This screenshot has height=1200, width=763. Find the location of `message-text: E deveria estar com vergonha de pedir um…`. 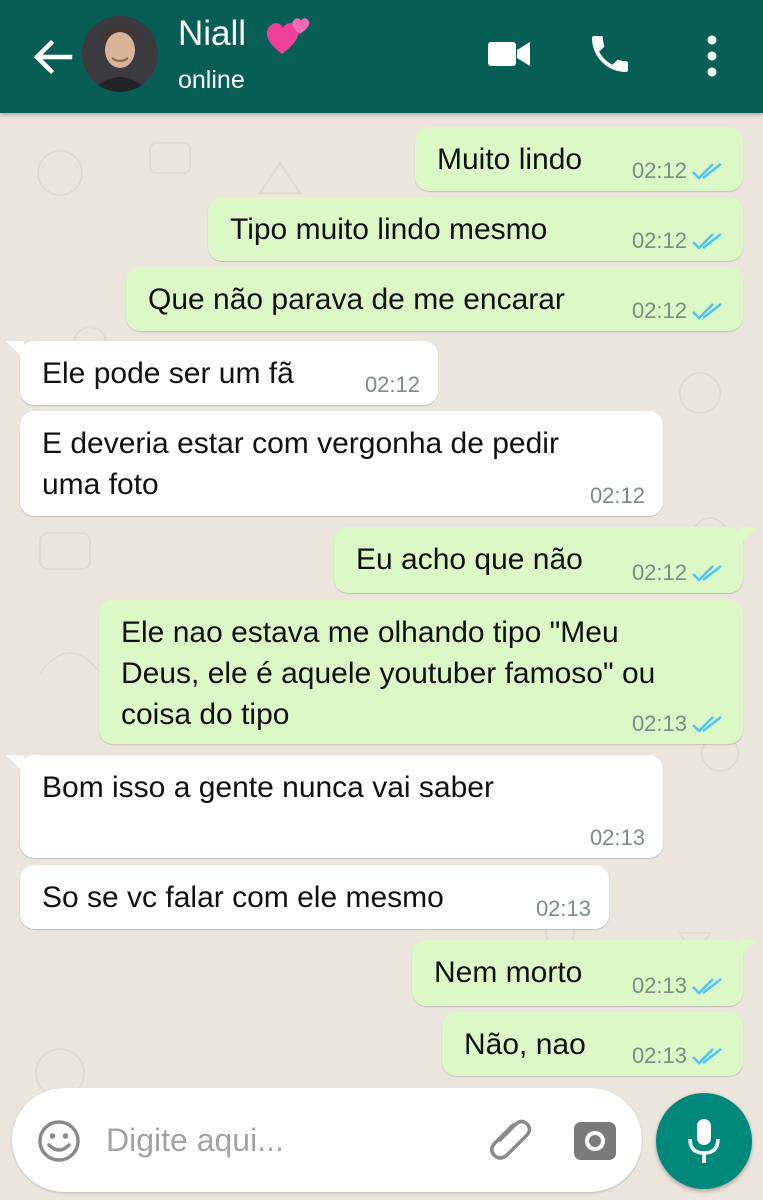

message-text: E deveria estar com vergonha de pedir um… is located at coordinates (300, 464).